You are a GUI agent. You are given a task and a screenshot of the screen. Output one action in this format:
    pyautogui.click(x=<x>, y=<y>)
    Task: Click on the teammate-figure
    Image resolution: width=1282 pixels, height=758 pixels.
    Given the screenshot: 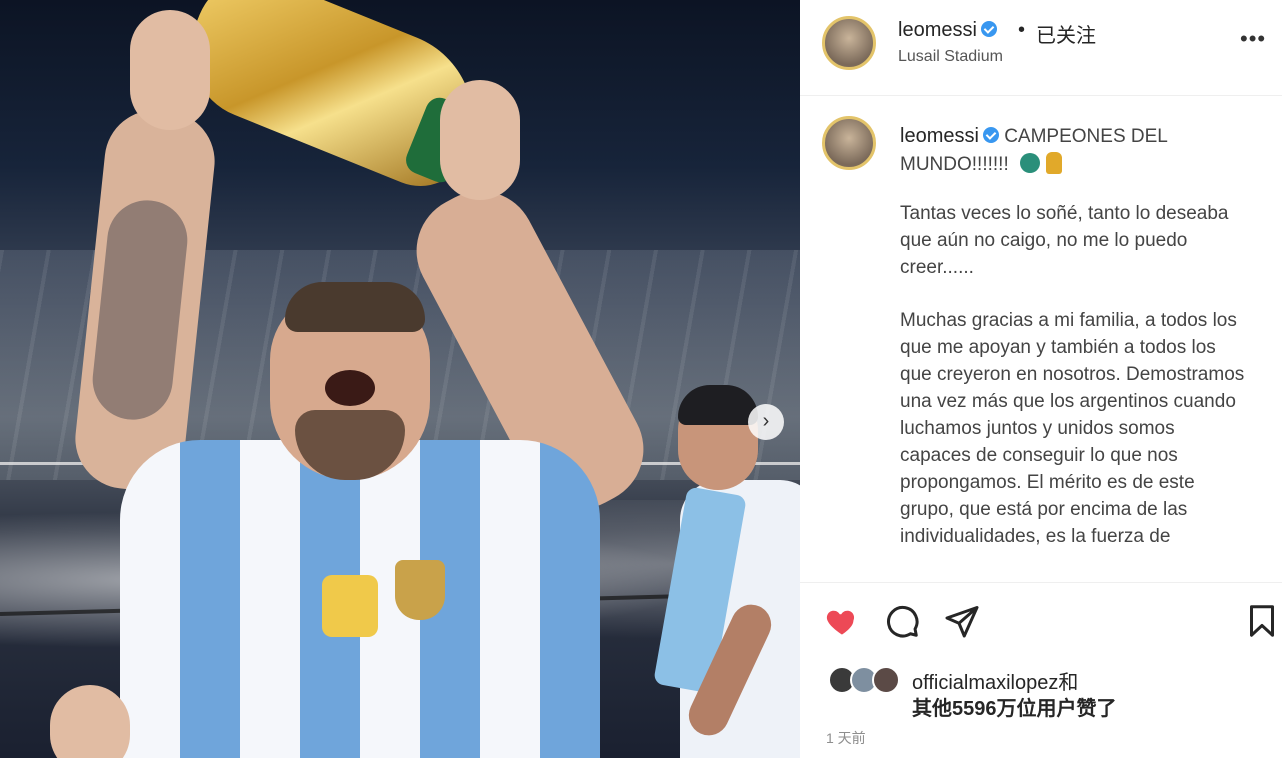 What is the action you would take?
    pyautogui.click(x=726, y=569)
    